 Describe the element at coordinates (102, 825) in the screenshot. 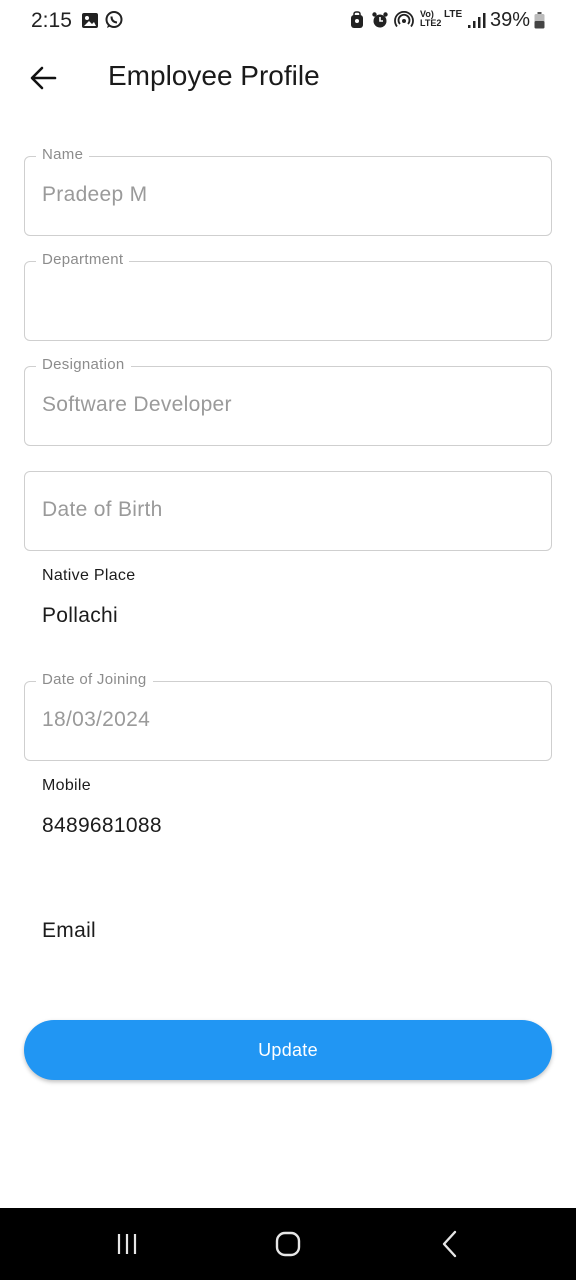

I see `mobile-value: 8489681088` at that location.